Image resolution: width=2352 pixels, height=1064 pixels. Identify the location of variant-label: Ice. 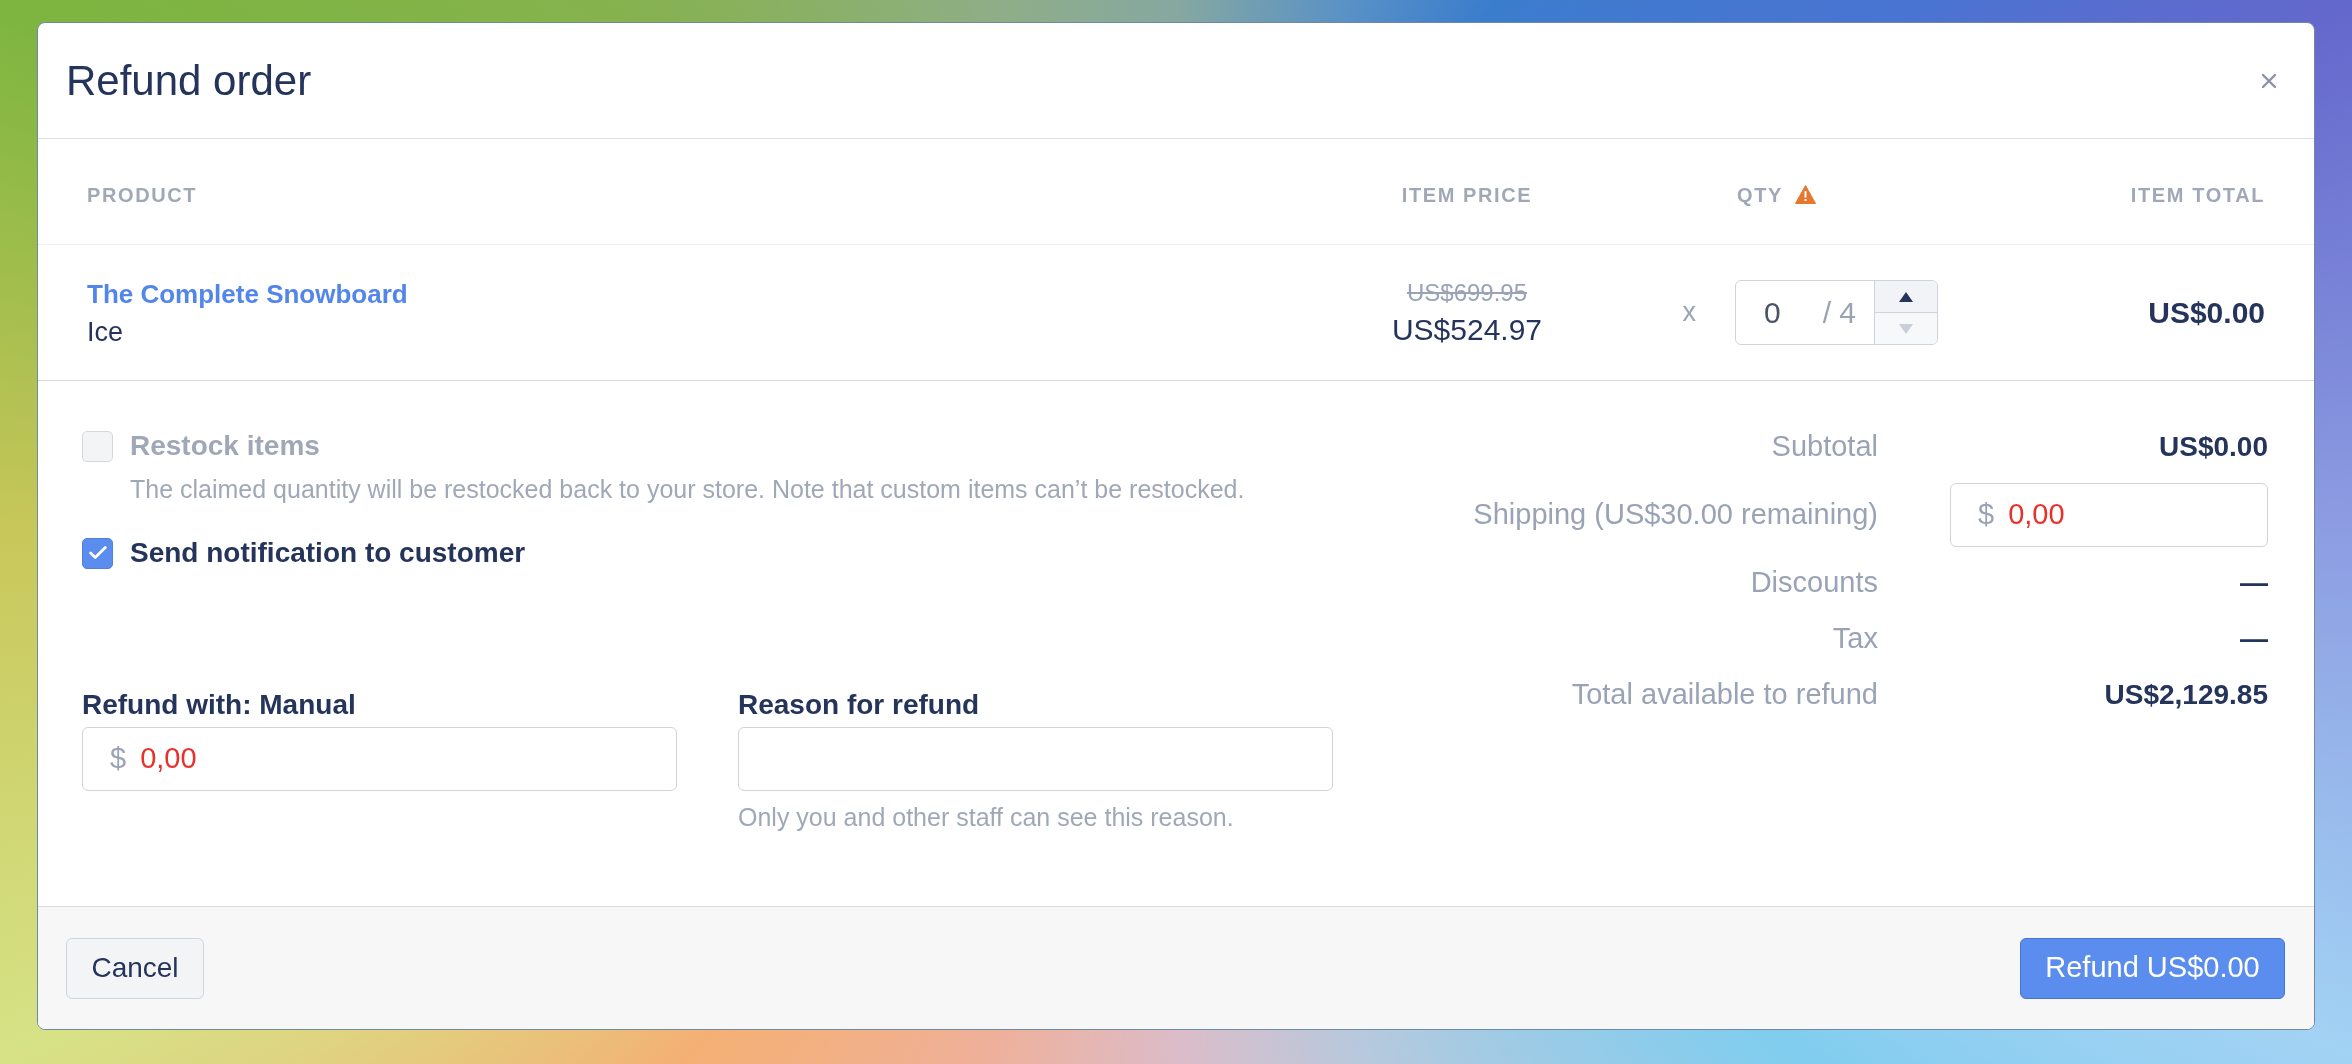
(105, 331).